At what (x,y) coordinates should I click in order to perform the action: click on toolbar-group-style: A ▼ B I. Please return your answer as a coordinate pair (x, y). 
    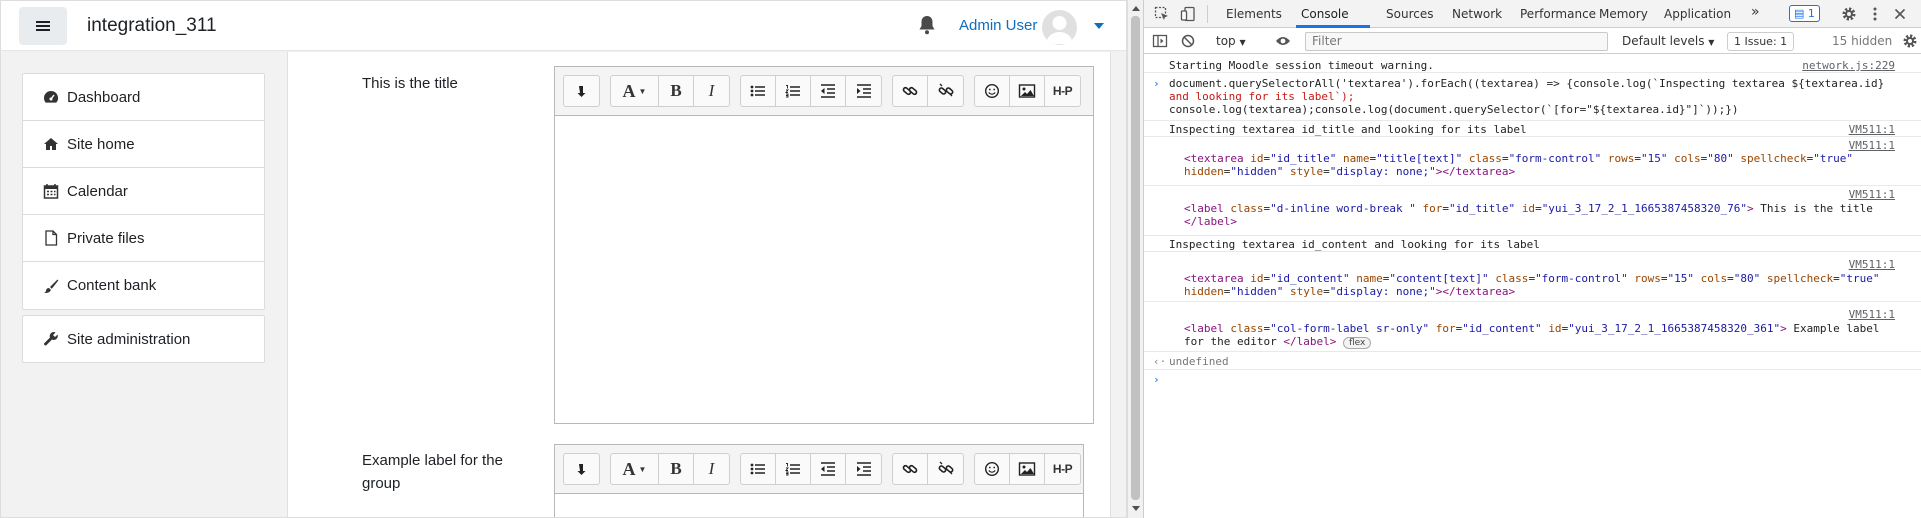
    Looking at the image, I should click on (670, 469).